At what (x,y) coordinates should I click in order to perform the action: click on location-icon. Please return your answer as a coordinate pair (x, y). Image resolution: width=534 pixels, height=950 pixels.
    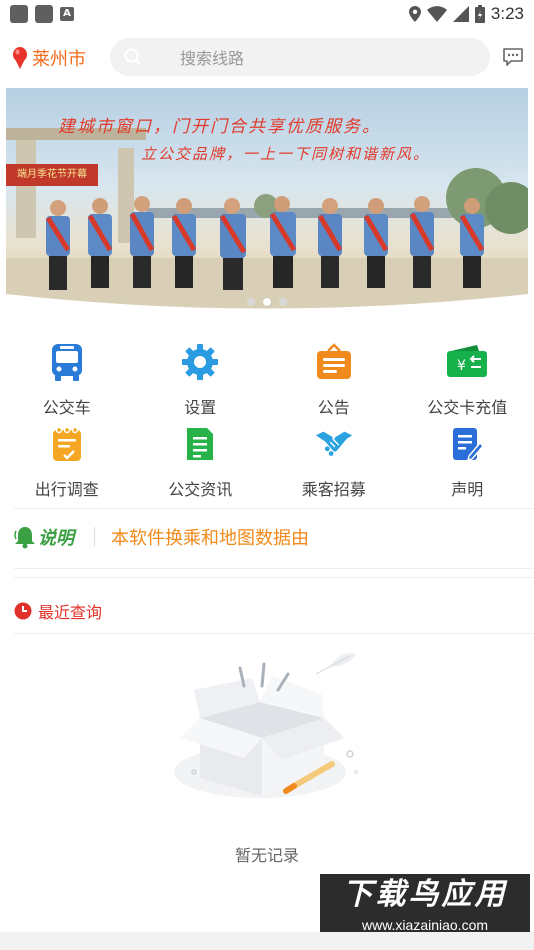
    Looking at the image, I should click on (414, 14).